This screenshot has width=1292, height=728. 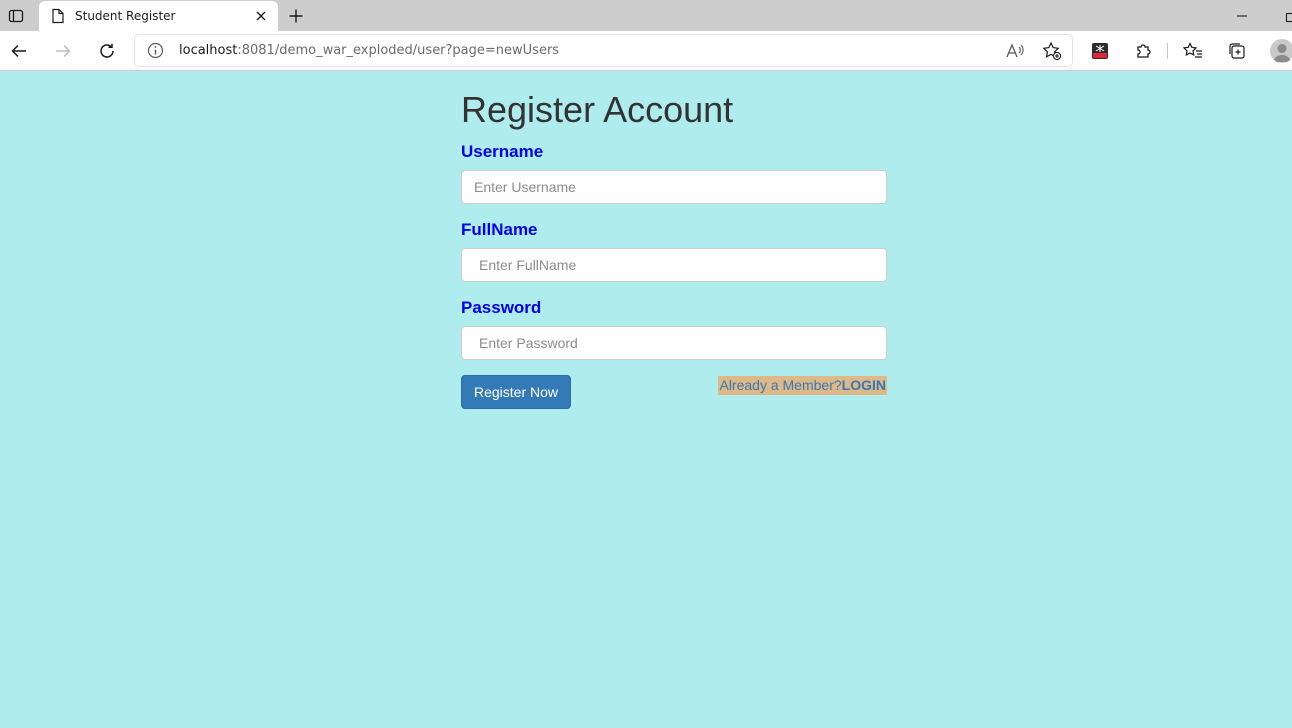 What do you see at coordinates (1015, 51) in the screenshot?
I see `read-aloud-icon` at bounding box center [1015, 51].